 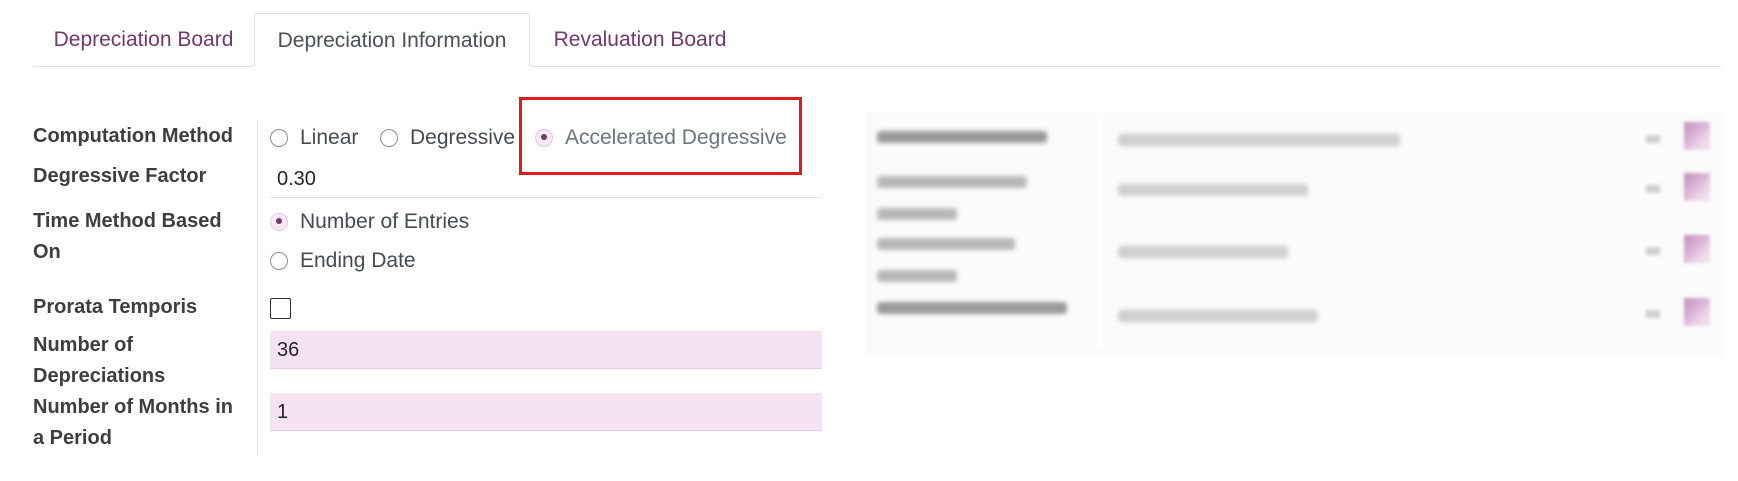 What do you see at coordinates (140, 237) in the screenshot?
I see `time-method-label: Time Method Based On` at bounding box center [140, 237].